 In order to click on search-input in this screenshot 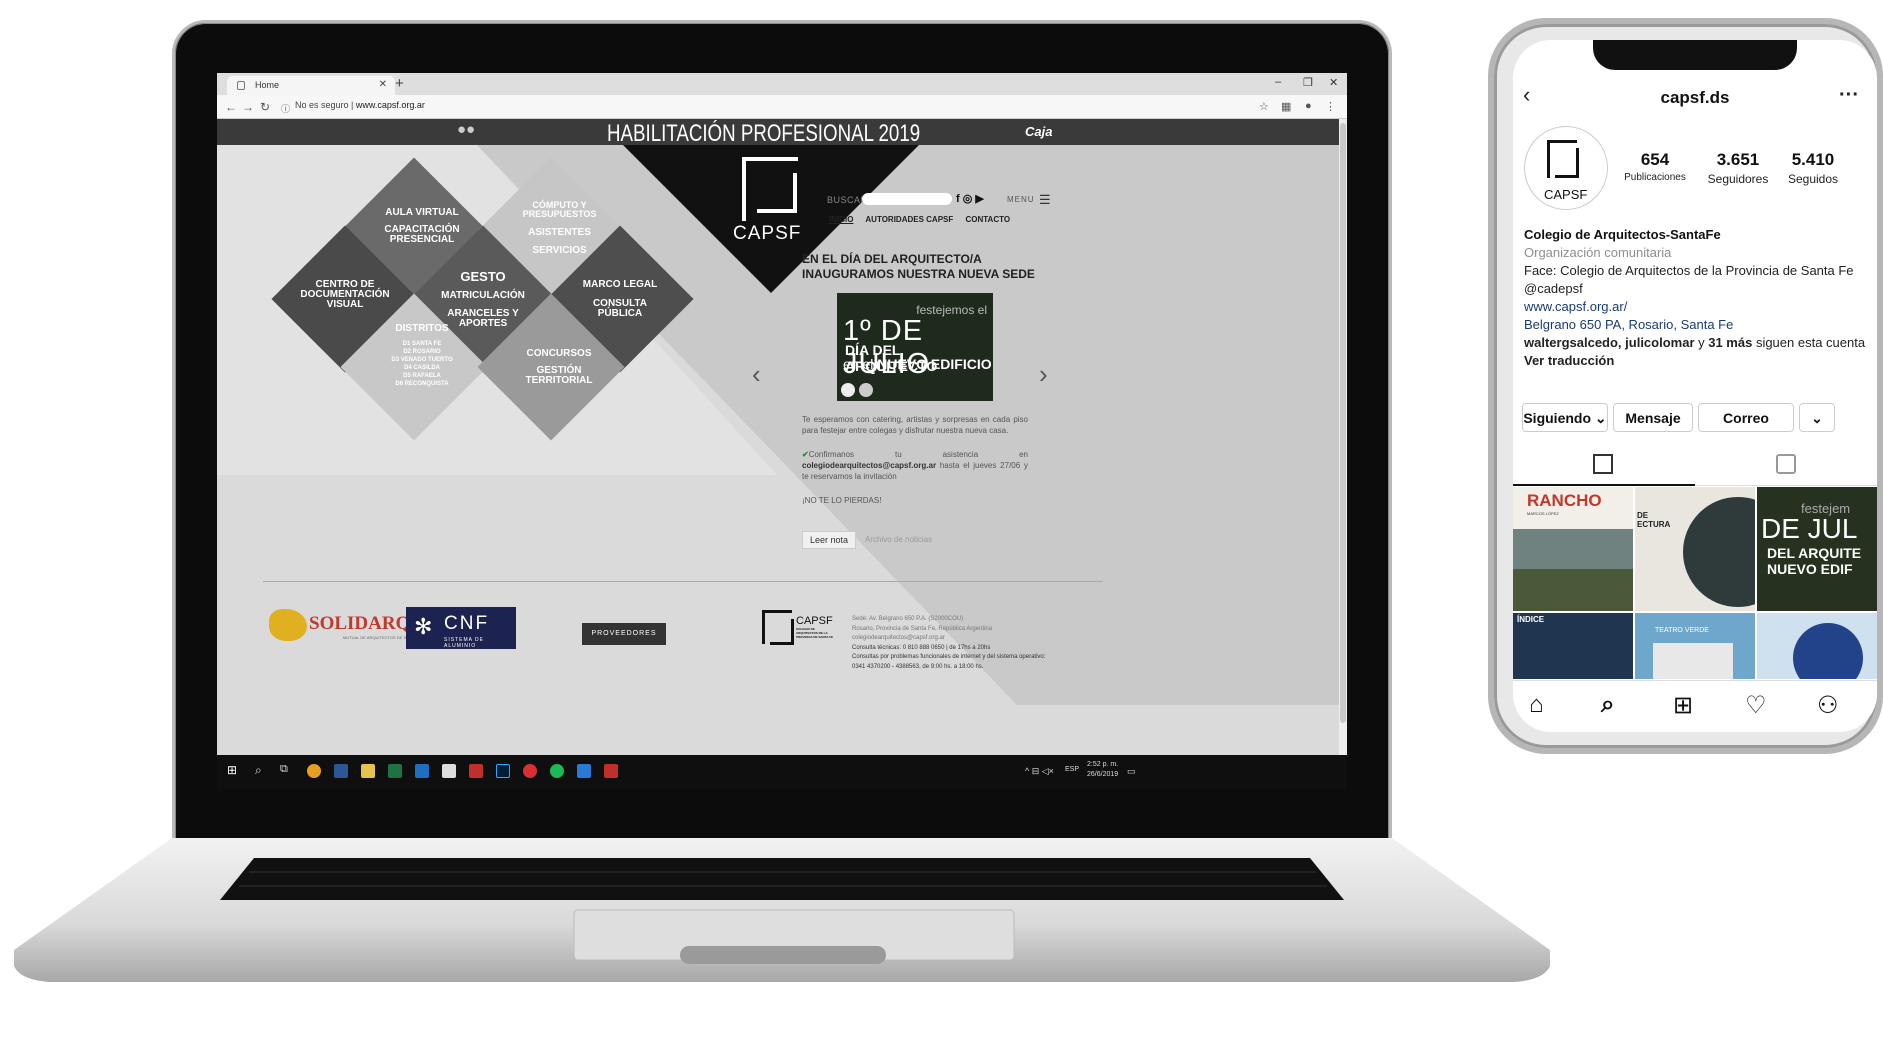, I will do `click(907, 199)`.